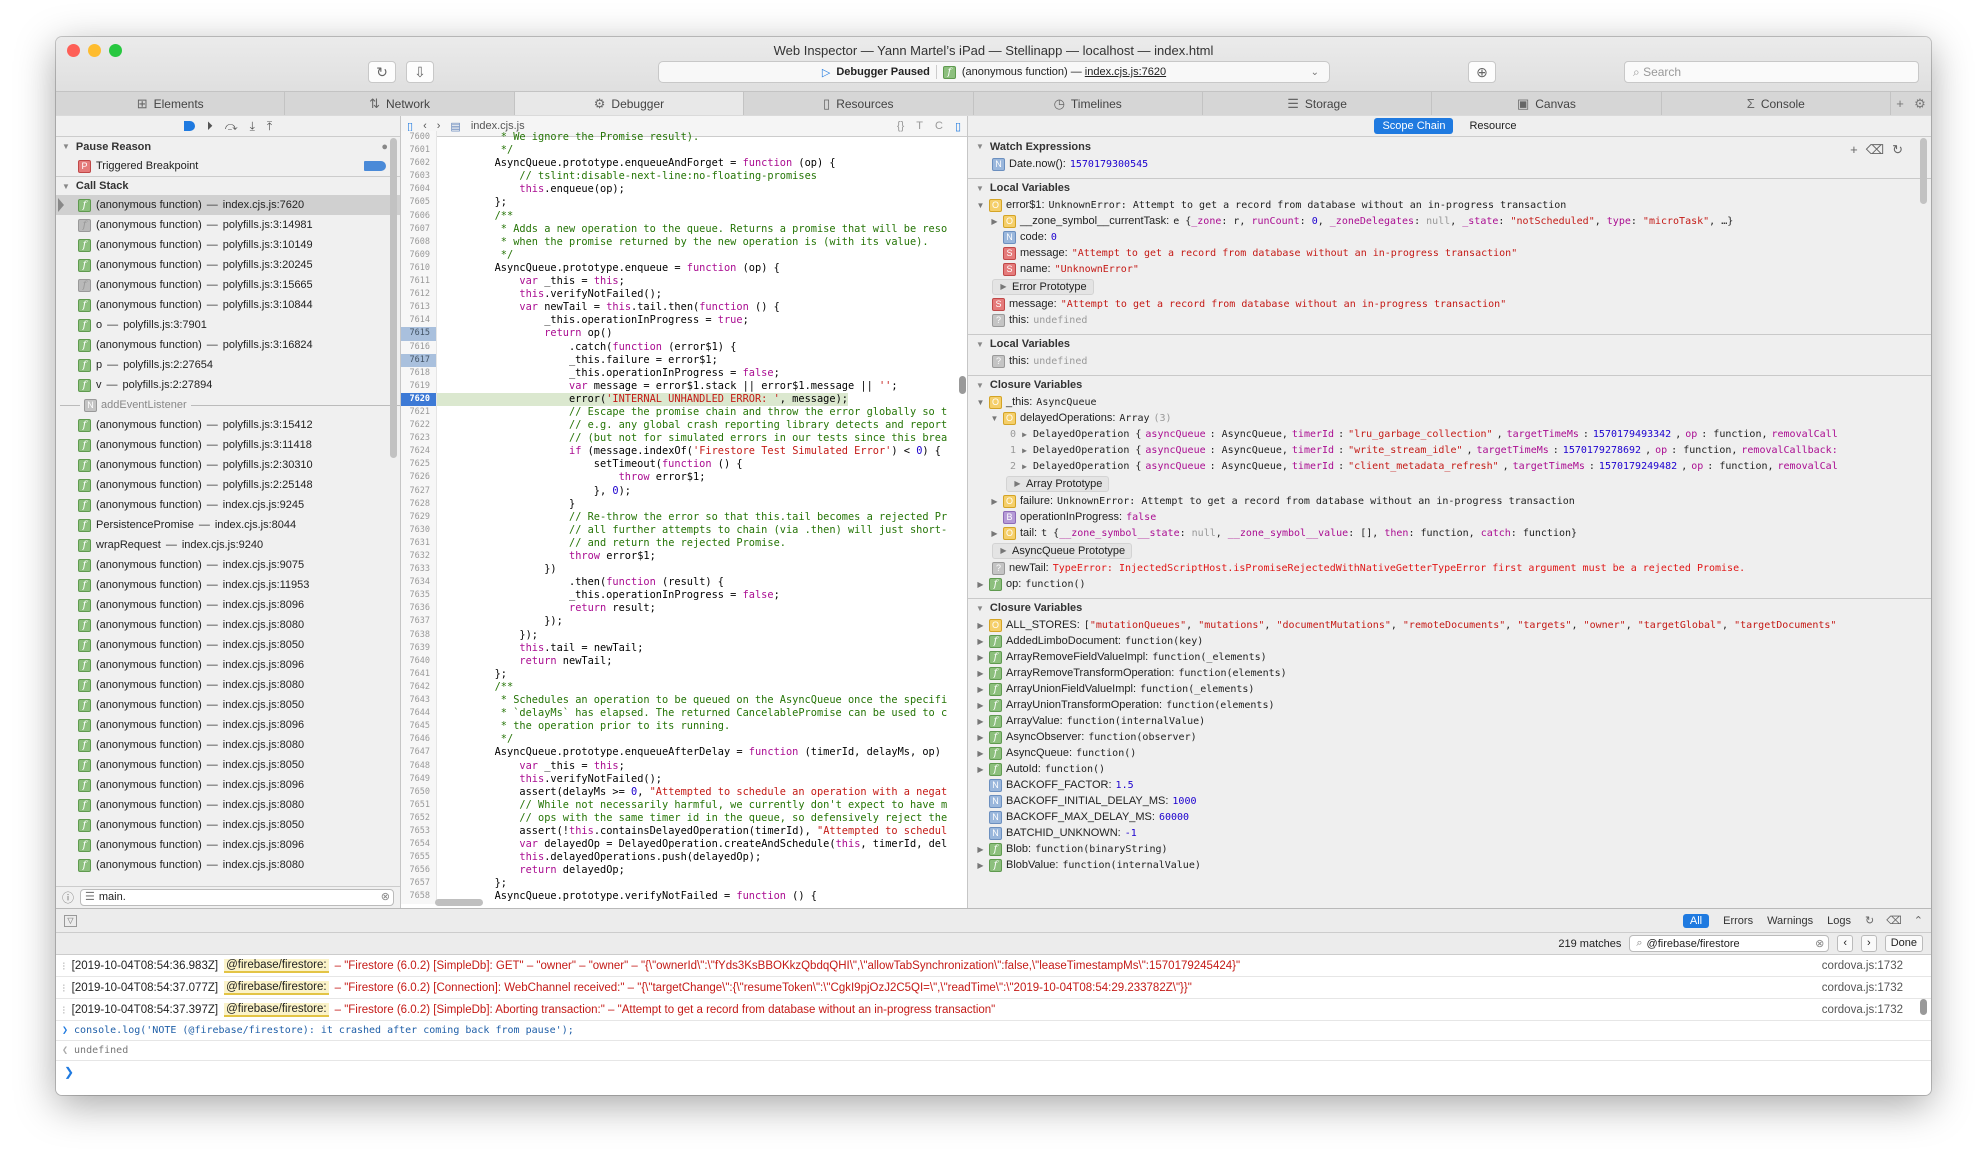 This screenshot has width=1987, height=1169. I want to click on line-number: 7606, so click(419, 216).